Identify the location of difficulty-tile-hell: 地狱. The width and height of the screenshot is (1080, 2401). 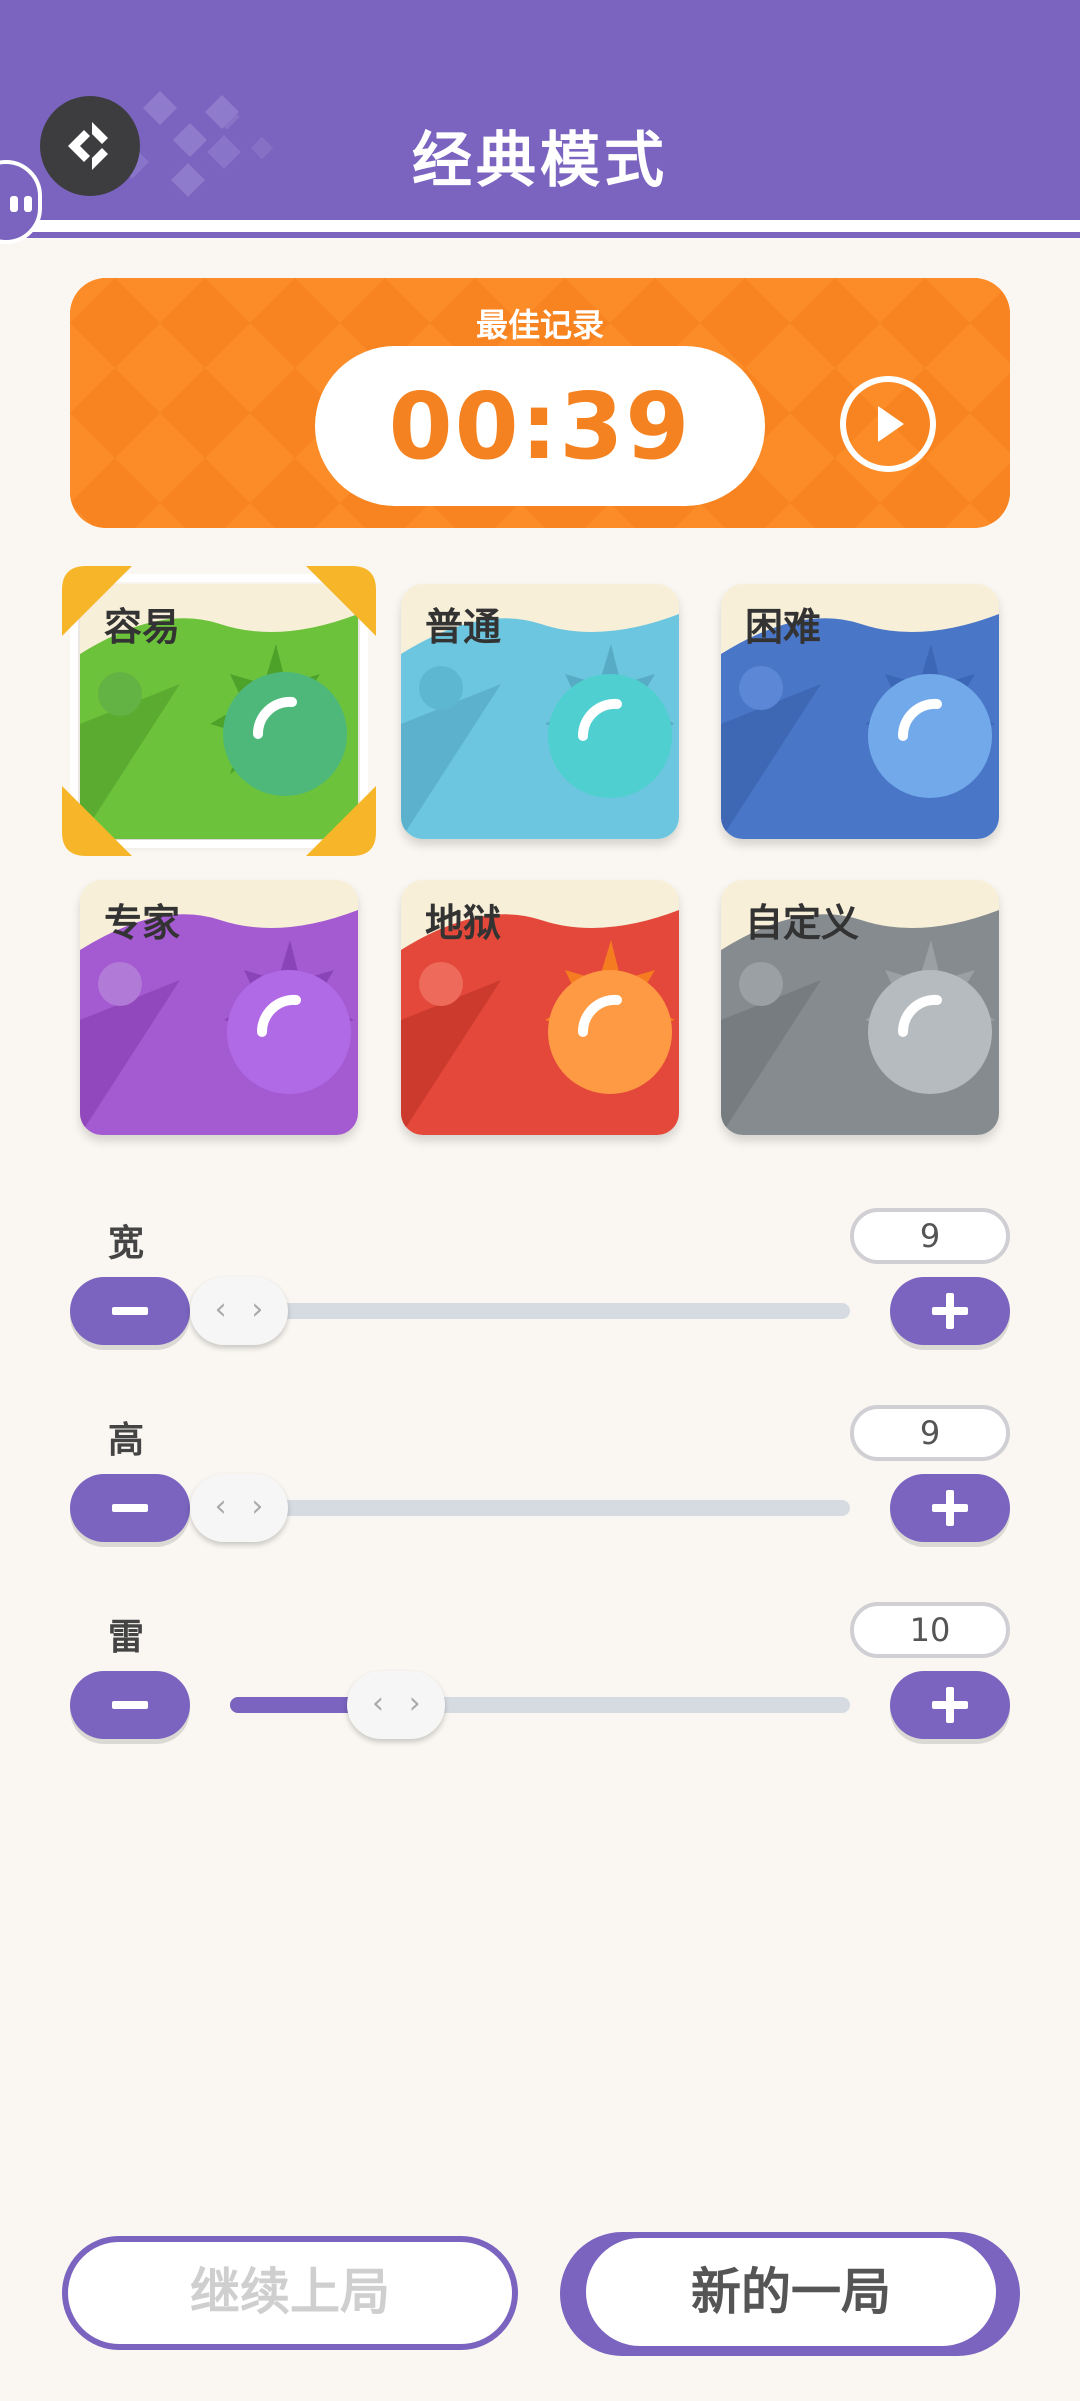
(540, 1007).